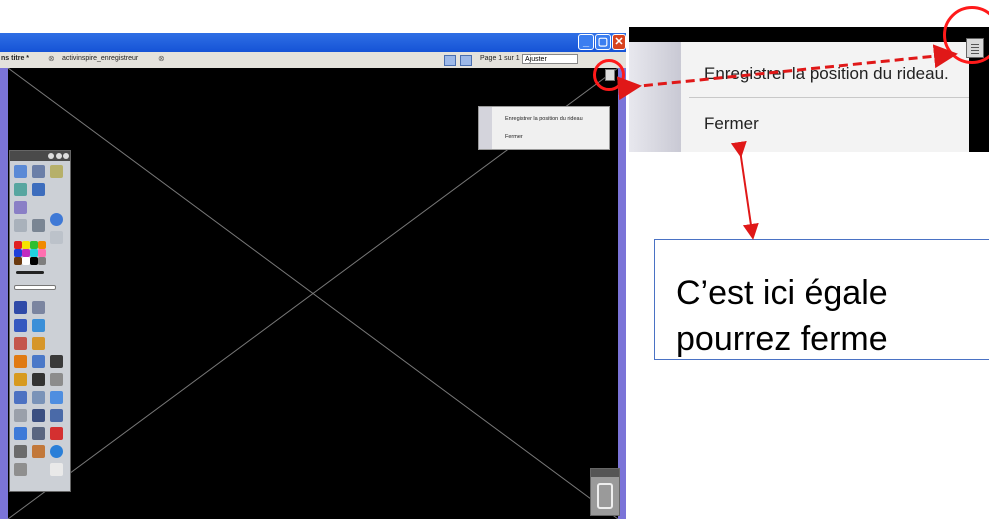  Describe the element at coordinates (544, 128) in the screenshot. I see `curtain-menu-small: Enregistrer la position du rideau Fermer` at that location.